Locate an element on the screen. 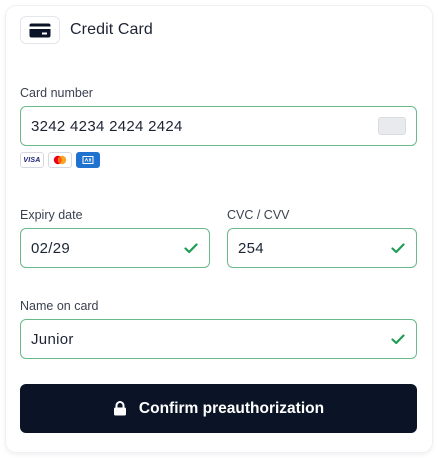 This screenshot has height=458, width=438. expiry-date-field is located at coordinates (115, 248).